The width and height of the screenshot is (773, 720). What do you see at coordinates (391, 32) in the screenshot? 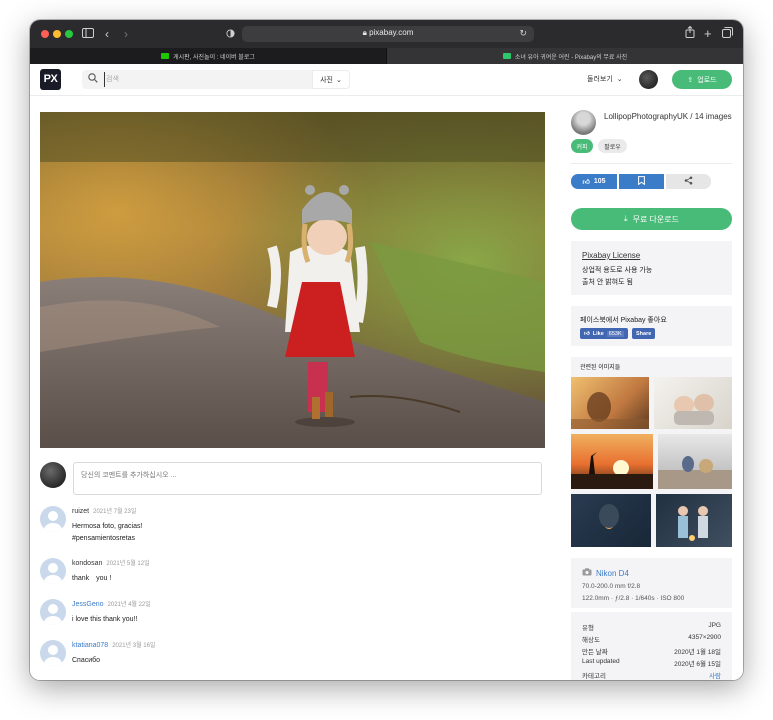
I see `url-text: pixabay.com` at bounding box center [391, 32].